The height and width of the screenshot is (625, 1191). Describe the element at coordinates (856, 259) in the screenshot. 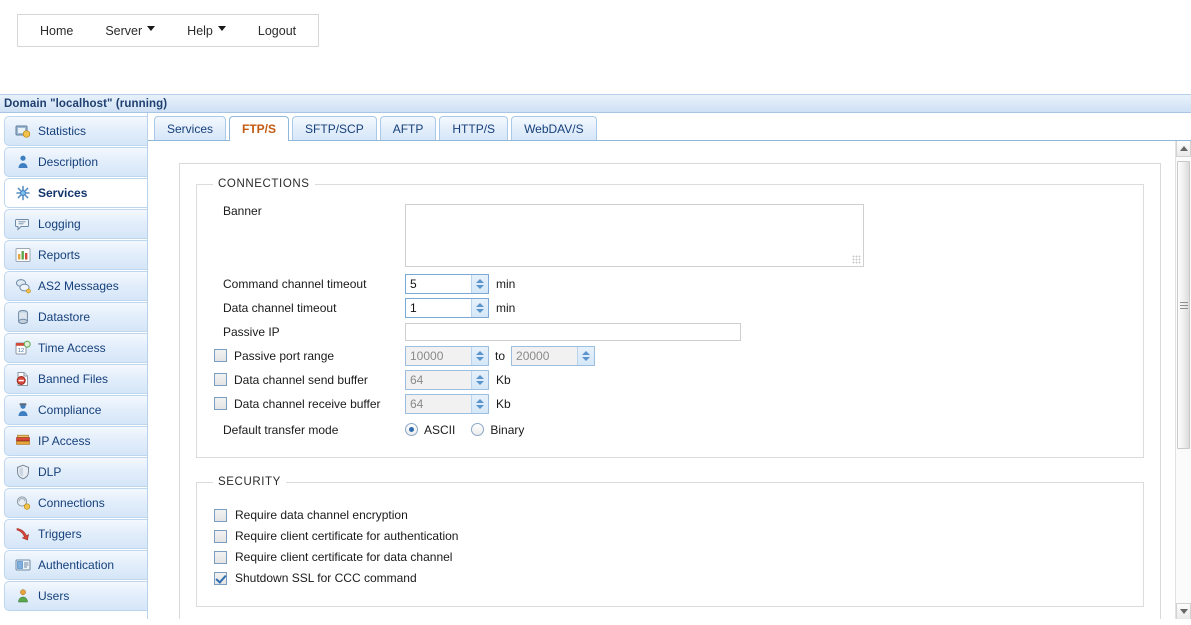

I see `resize-grip-icon` at that location.